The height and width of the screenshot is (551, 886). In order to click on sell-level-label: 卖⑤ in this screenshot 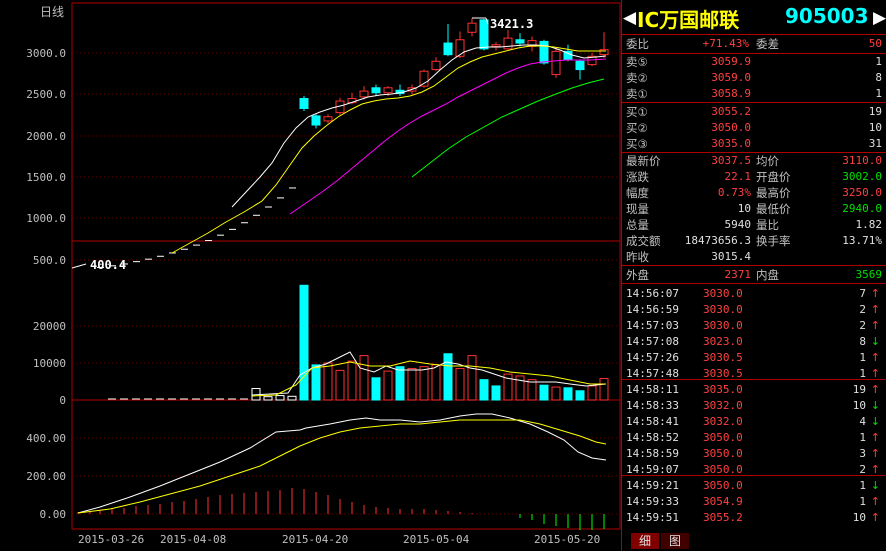, I will do `click(637, 62)`.